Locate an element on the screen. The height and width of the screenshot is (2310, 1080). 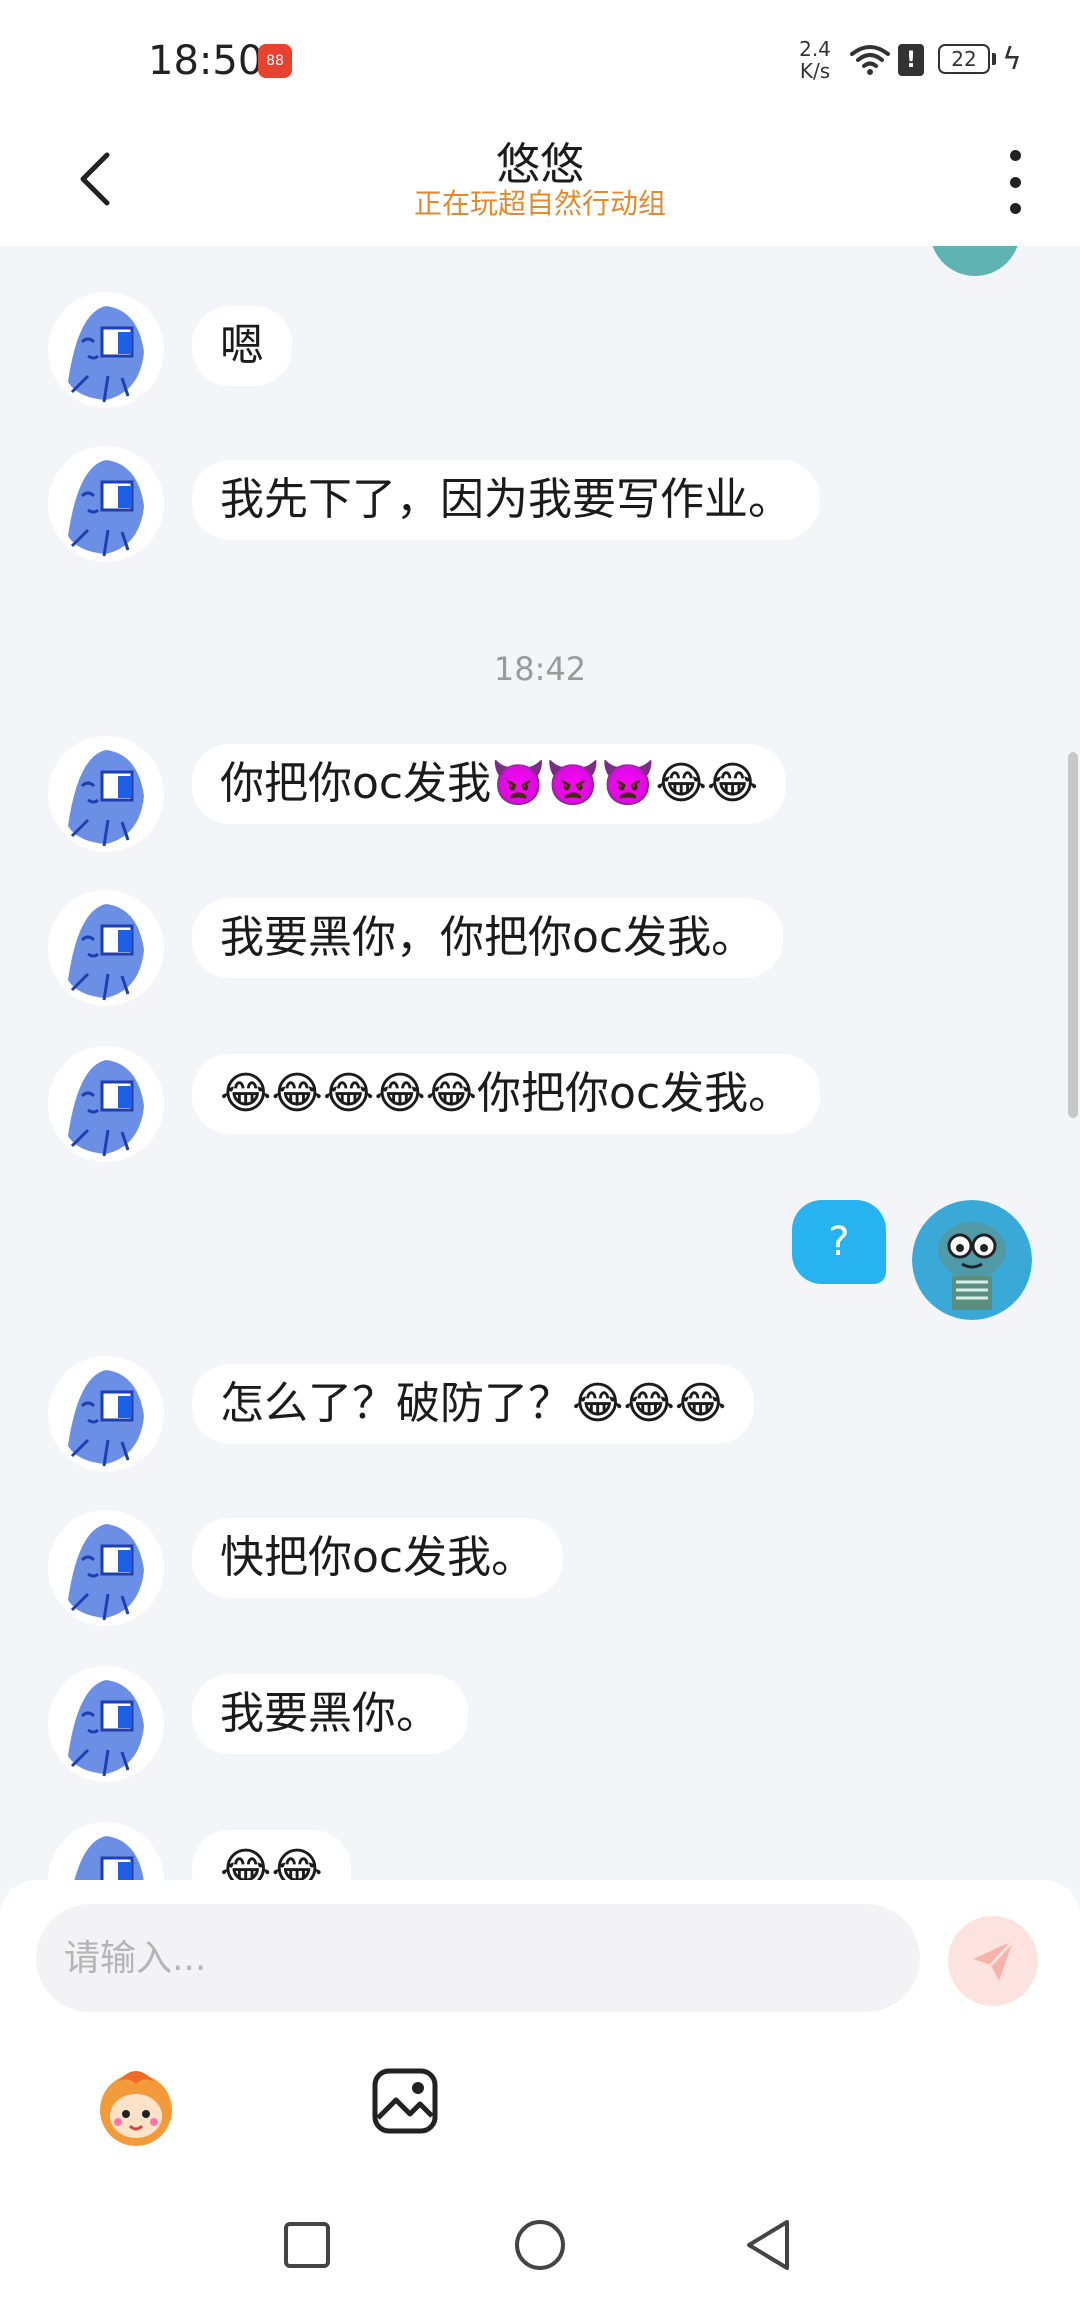
contact-status: 正在玩超自然行动组 is located at coordinates (539, 203).